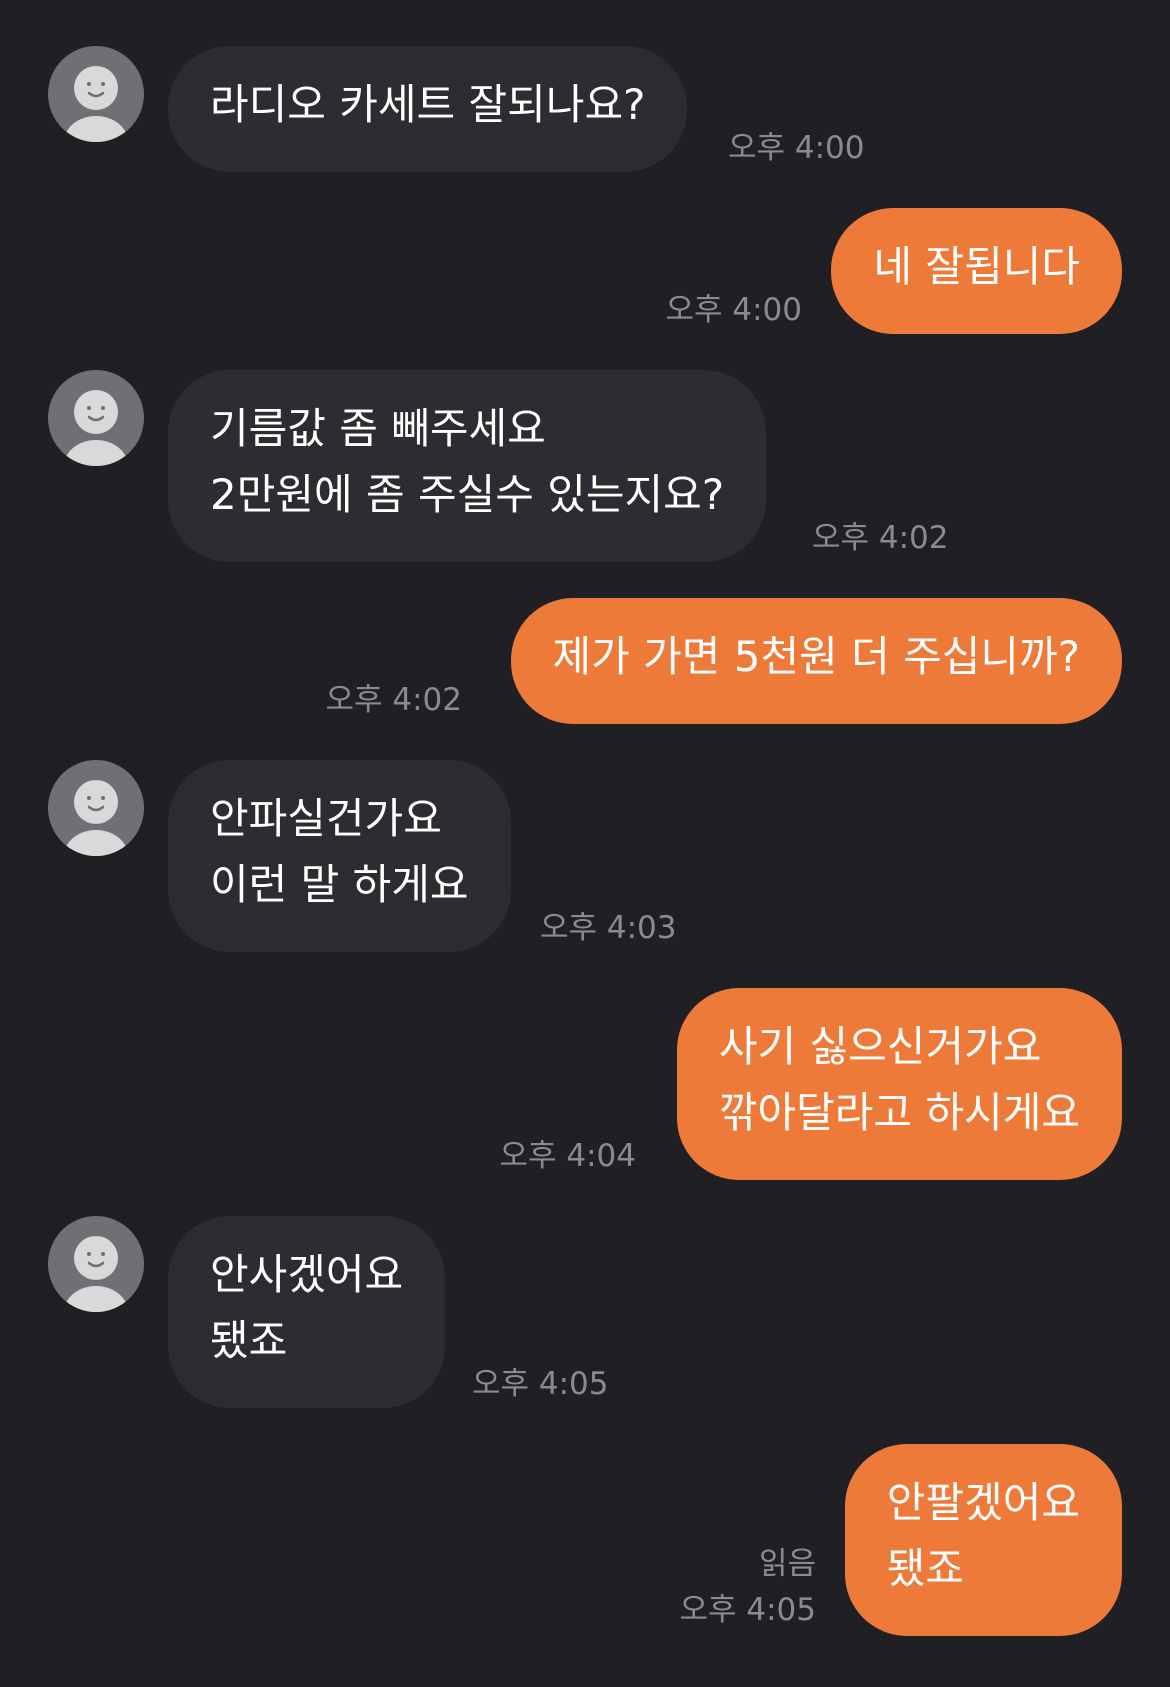 This screenshot has height=1687, width=1170. What do you see at coordinates (326, 818) in the screenshot?
I see `message-text: 안파실건가요` at bounding box center [326, 818].